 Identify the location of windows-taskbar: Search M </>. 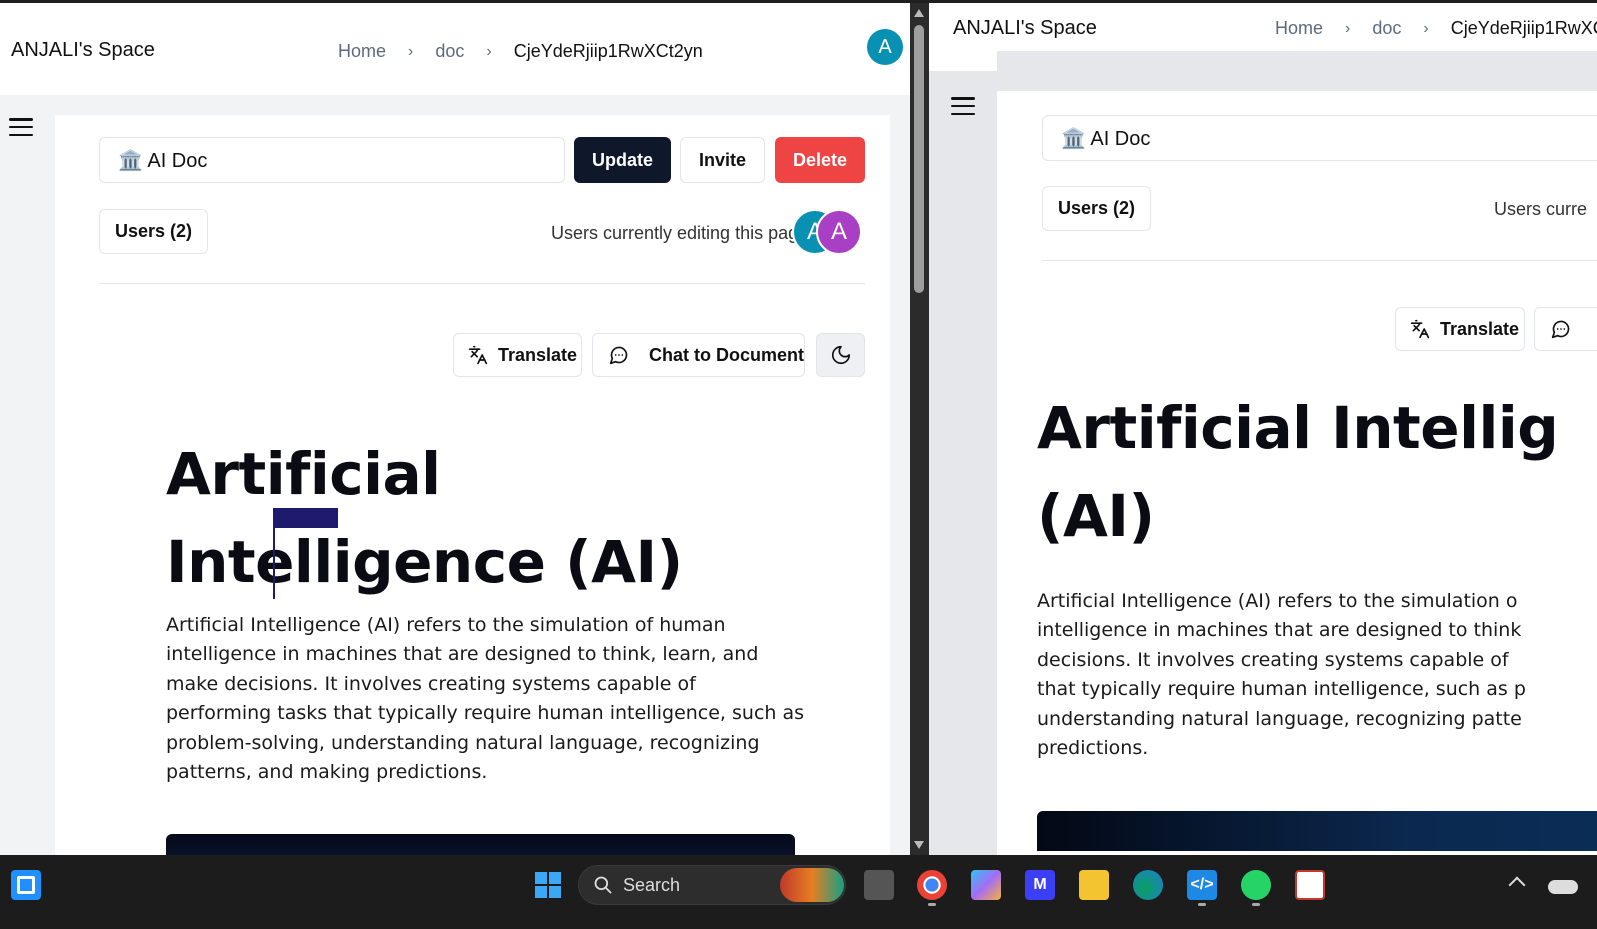
(798, 892).